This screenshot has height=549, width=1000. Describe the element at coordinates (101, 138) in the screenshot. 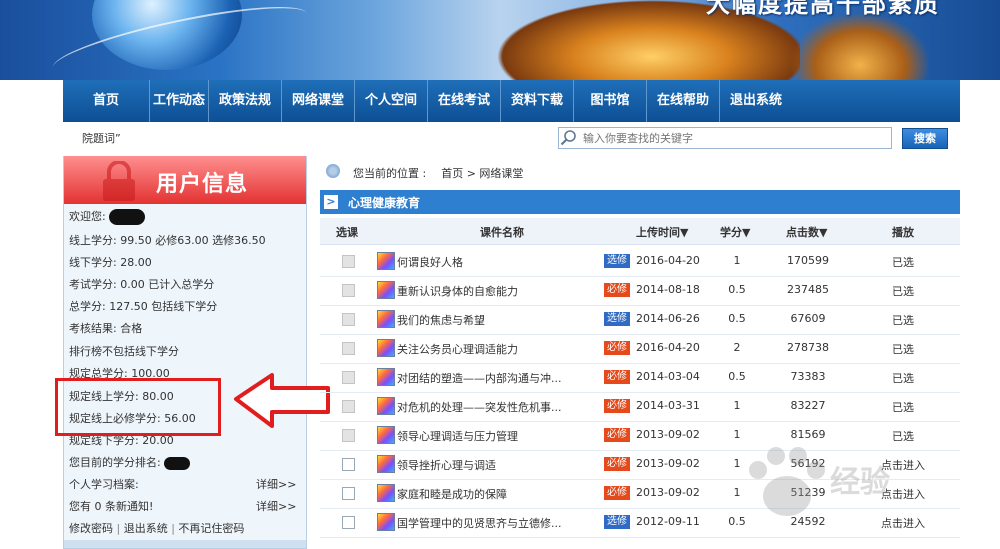

I see `scrolling-notice: 院题词”` at that location.